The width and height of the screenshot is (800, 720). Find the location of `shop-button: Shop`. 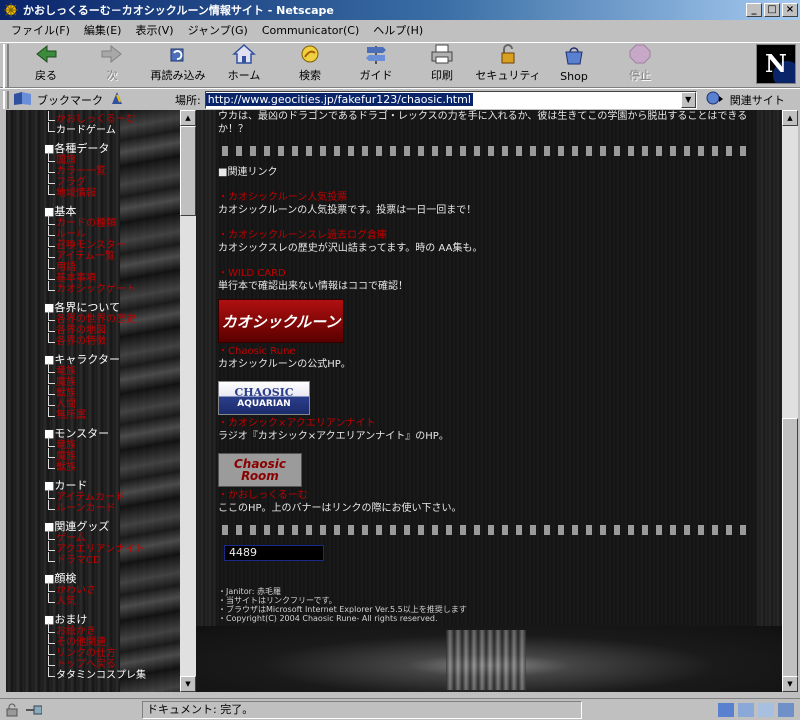

shop-button: Shop is located at coordinates (574, 65).